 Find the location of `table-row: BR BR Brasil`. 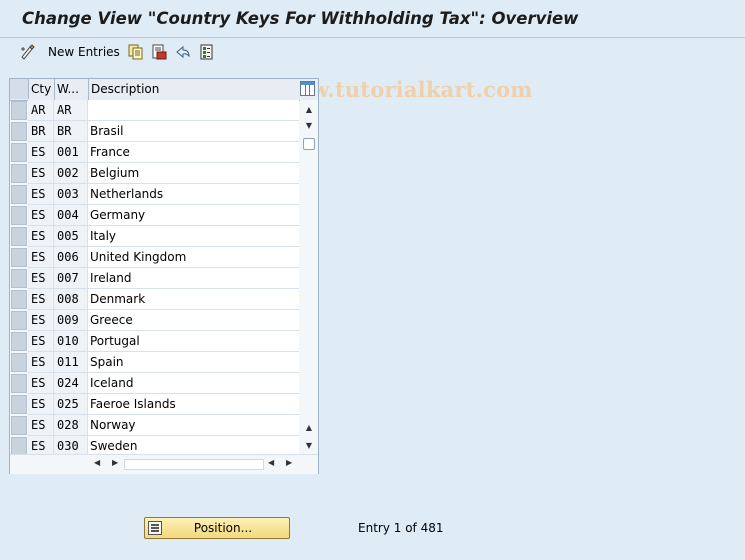

table-row: BR BR Brasil is located at coordinates (155, 131).